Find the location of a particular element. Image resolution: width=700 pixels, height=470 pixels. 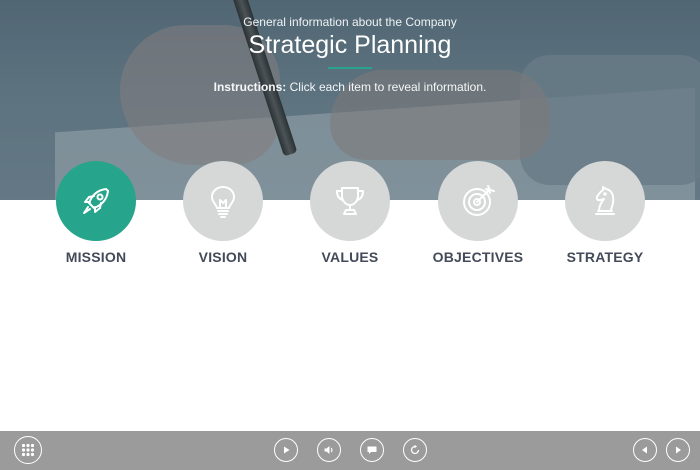

page-subtitle: General information about the Company is located at coordinates (350, 22).